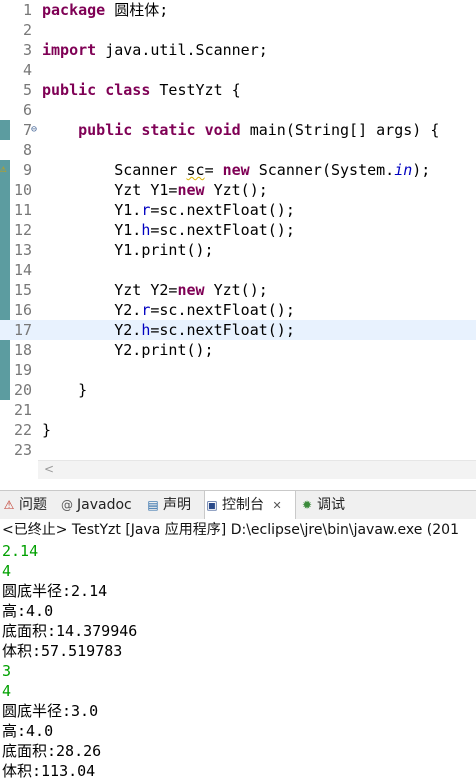 This screenshot has width=476, height=781. I want to click on code-line: 20 }, so click(238, 390).